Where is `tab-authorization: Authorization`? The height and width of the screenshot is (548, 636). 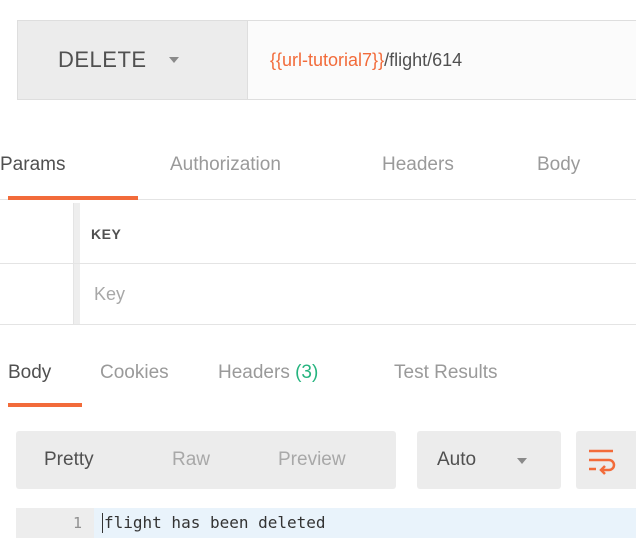 tab-authorization: Authorization is located at coordinates (225, 165).